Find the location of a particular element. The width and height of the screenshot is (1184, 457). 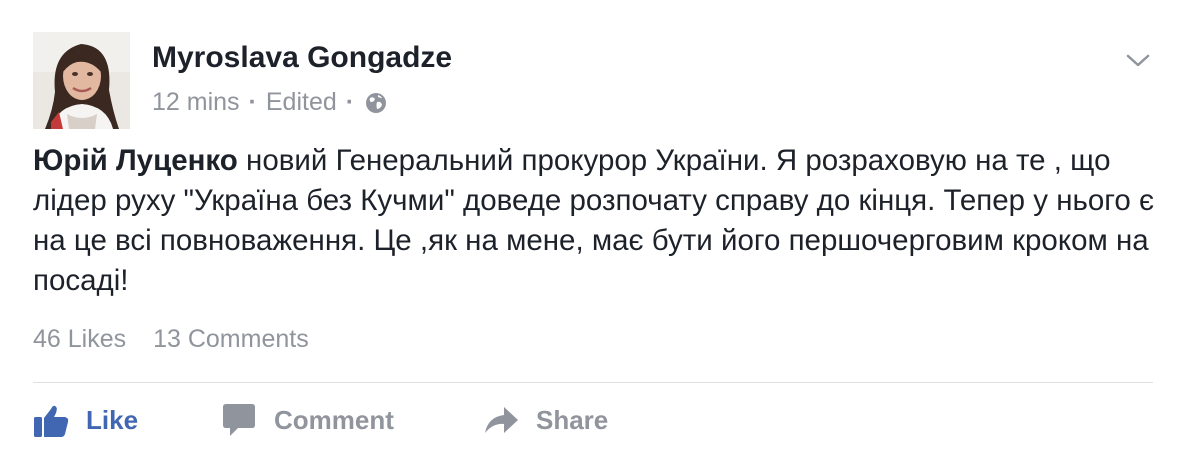

author-name: Myroslava Gongadze is located at coordinates (302, 58).